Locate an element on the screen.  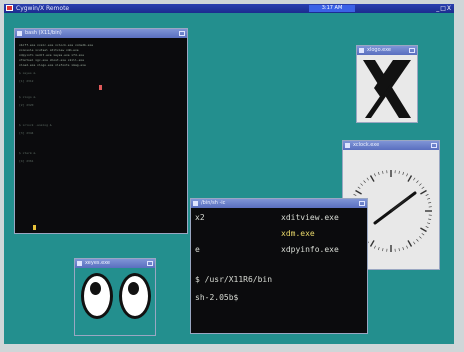
terminal-line: $ xterm & is located at coordinates (27, 153).